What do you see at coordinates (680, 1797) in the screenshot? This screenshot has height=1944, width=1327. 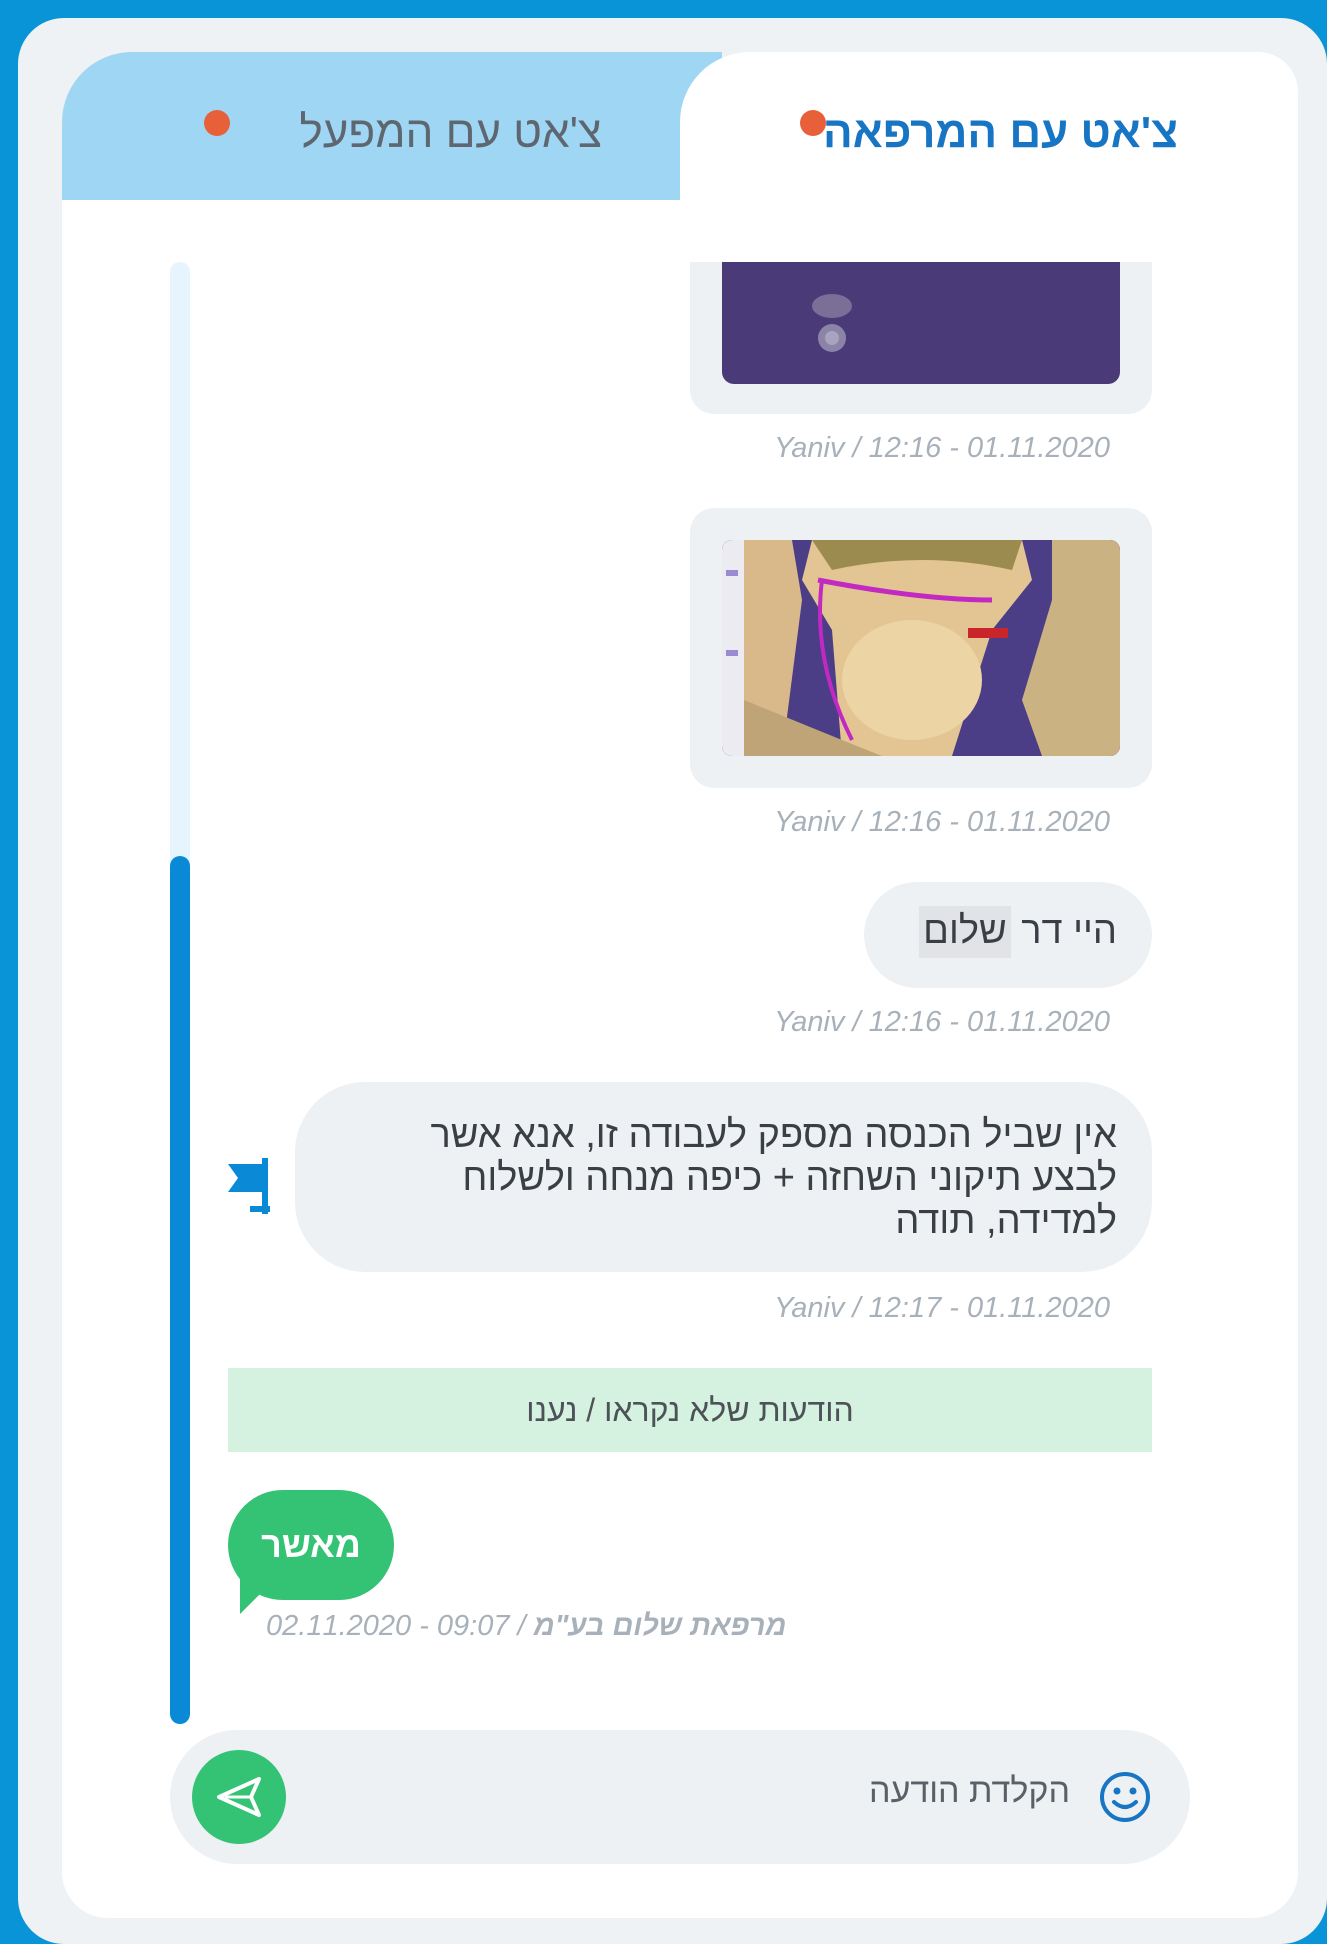 I see `message-input-bar` at bounding box center [680, 1797].